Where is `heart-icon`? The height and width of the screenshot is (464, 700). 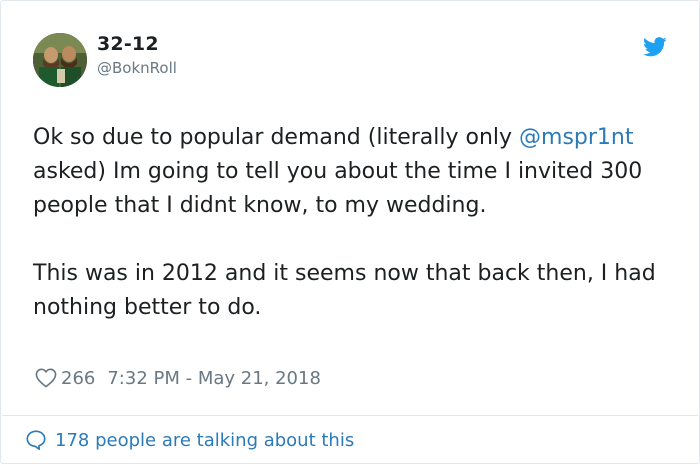 heart-icon is located at coordinates (46, 378).